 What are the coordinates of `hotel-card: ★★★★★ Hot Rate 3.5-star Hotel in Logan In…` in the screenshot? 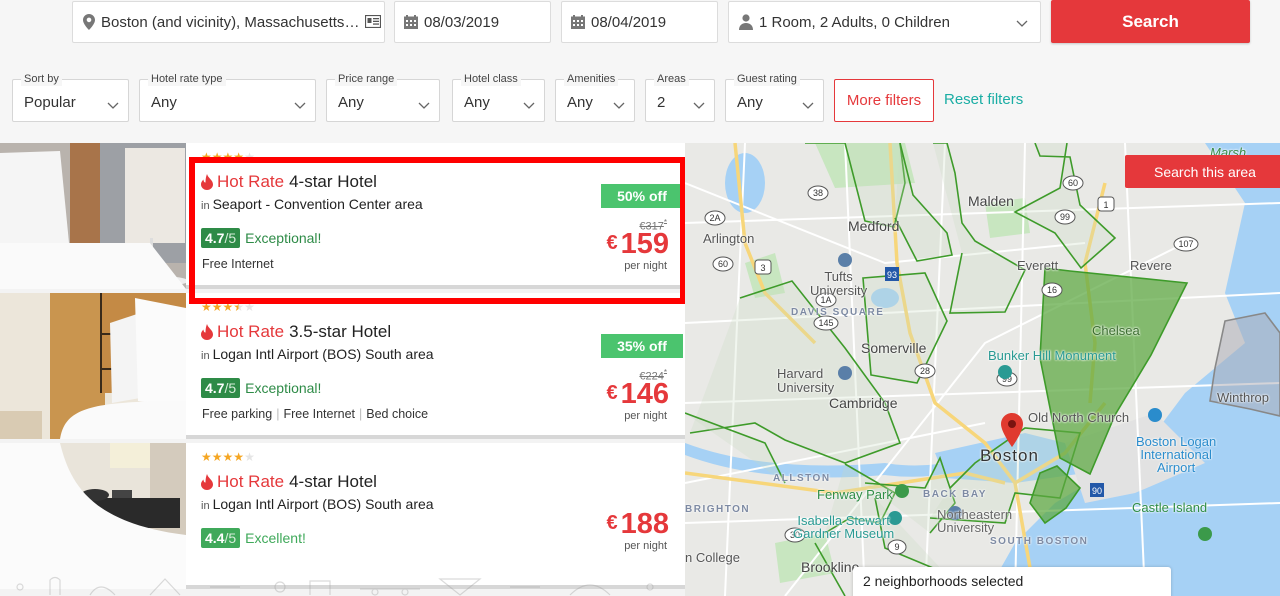 It's located at (342, 366).